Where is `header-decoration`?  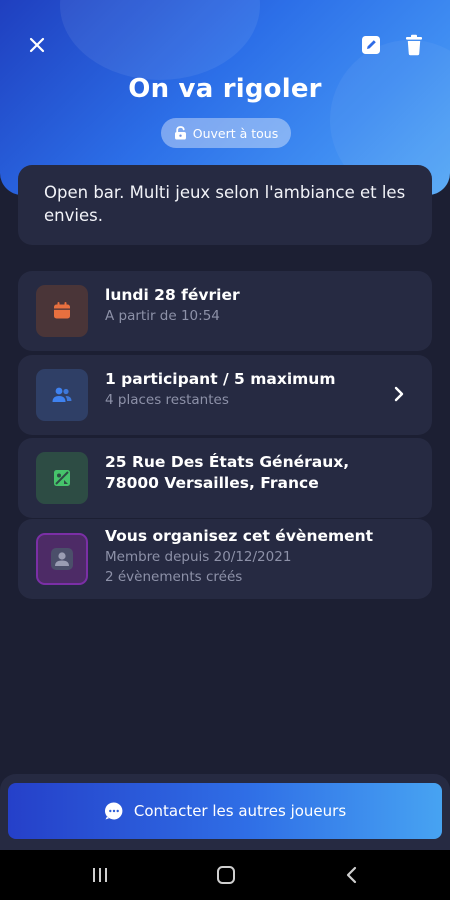 header-decoration is located at coordinates (160, 40).